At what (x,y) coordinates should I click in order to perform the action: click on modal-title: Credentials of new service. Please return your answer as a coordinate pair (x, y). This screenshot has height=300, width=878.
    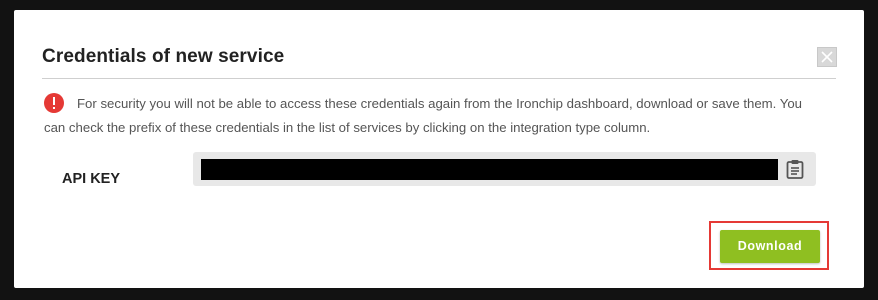
    Looking at the image, I should click on (163, 56).